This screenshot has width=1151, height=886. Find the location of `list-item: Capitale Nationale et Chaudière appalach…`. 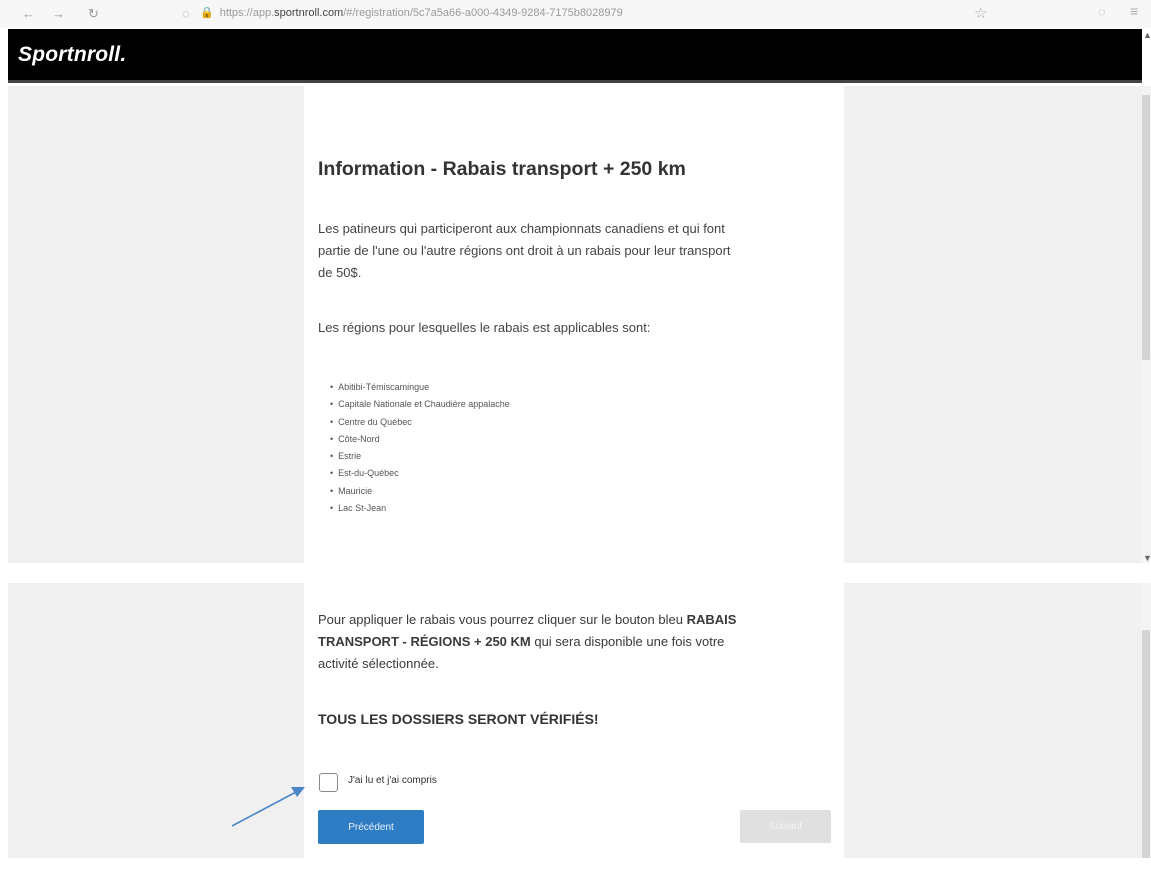

list-item: Capitale Nationale et Chaudière appalach… is located at coordinates (420, 404).